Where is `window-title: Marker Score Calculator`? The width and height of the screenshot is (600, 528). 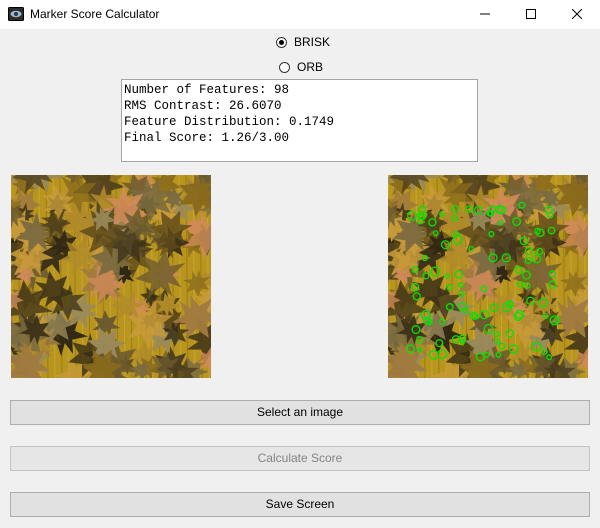 window-title: Marker Score Calculator is located at coordinates (95, 14).